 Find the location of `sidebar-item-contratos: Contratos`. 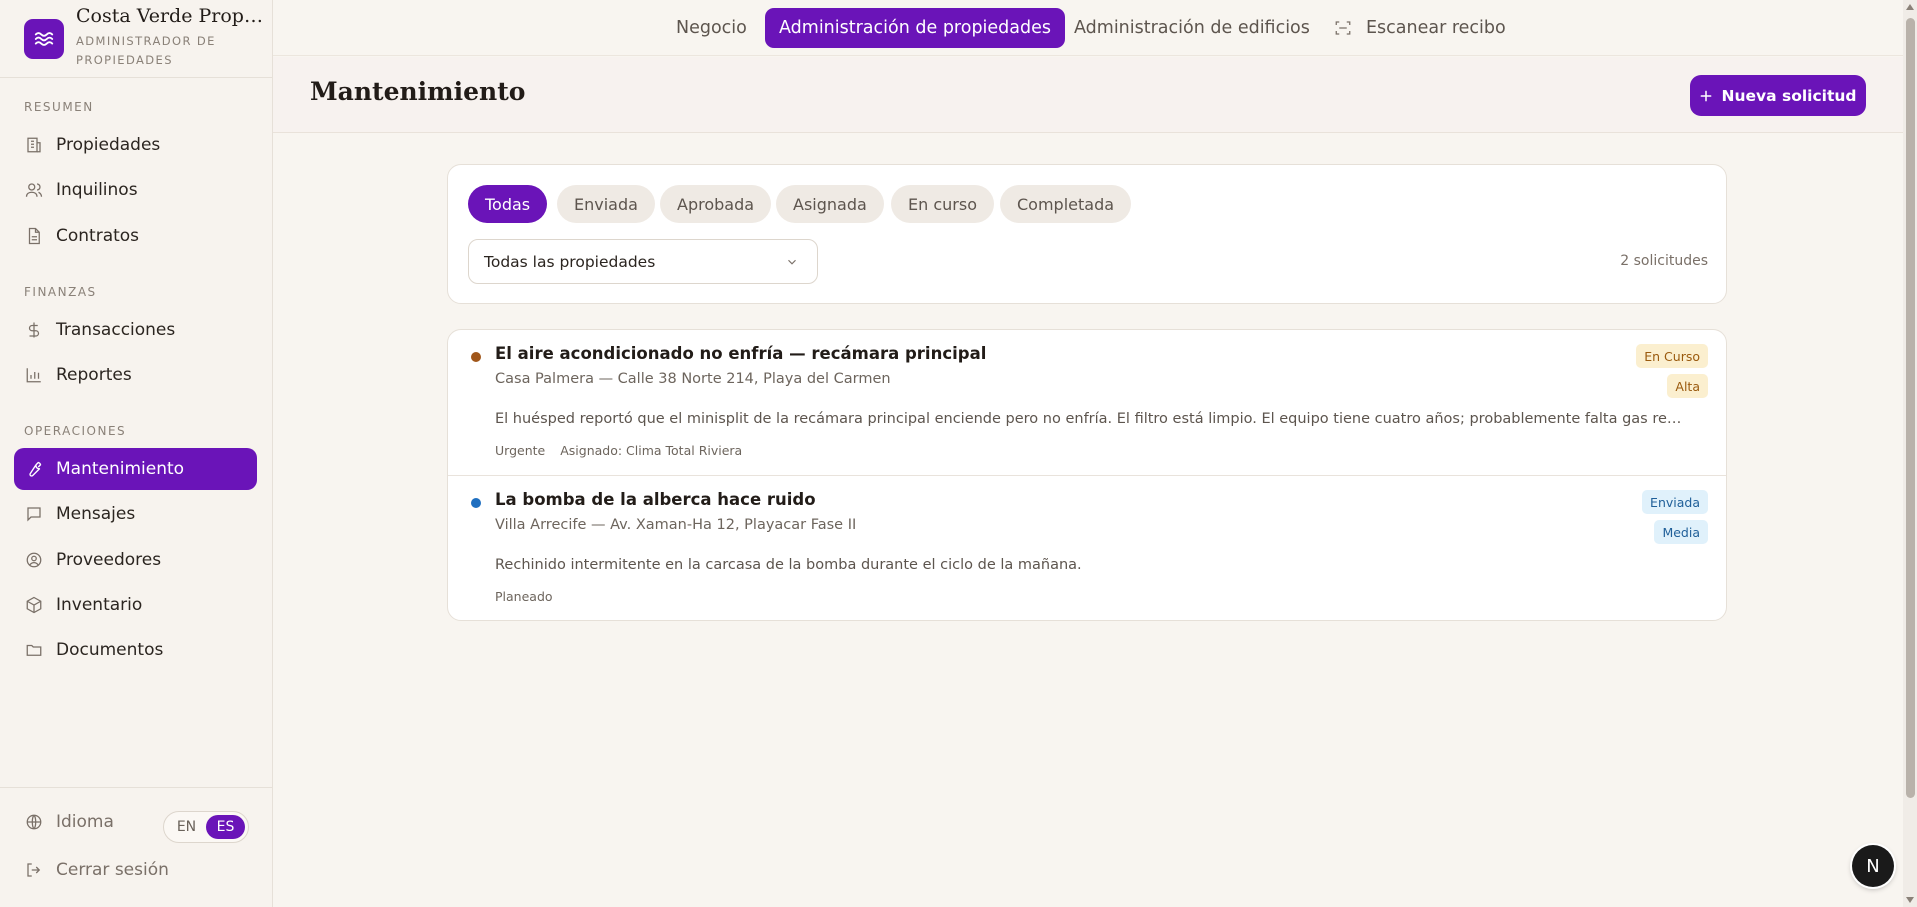

sidebar-item-contratos: Contratos is located at coordinates (135, 236).